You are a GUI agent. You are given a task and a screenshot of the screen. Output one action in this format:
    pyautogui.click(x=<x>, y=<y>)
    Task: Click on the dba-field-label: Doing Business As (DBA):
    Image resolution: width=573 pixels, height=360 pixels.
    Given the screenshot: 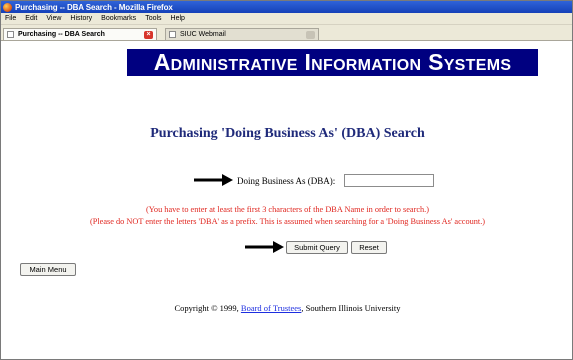 What is the action you would take?
    pyautogui.click(x=286, y=181)
    